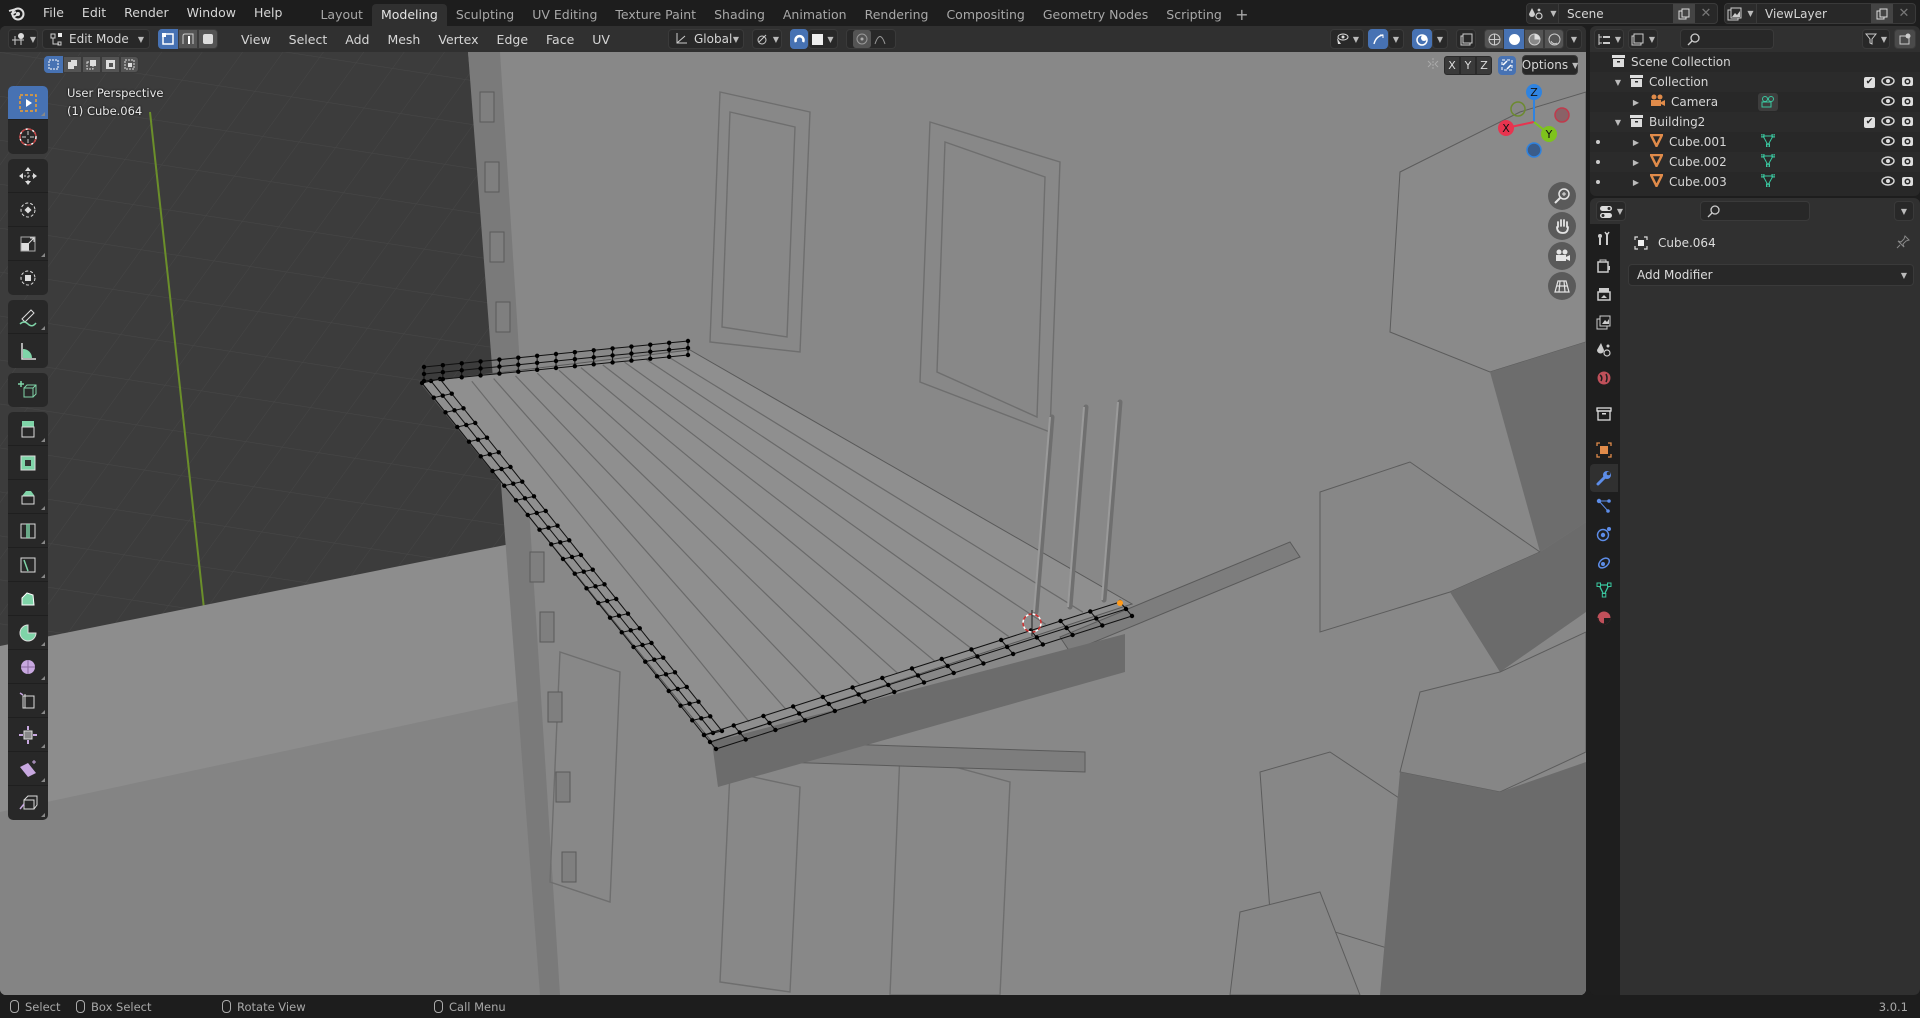 This screenshot has width=1920, height=1018. Describe the element at coordinates (871, 39) in the screenshot. I see `proportional-editing` at that location.